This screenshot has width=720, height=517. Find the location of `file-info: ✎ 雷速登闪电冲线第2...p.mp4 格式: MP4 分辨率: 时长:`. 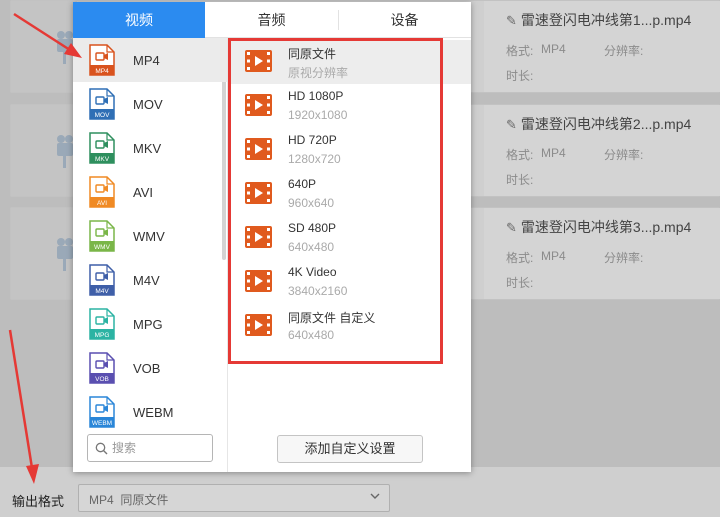

file-info: ✎ 雷速登闪电冲线第2...p.mp4 格式: MP4 分辨率: 时长: is located at coordinates (602, 150).